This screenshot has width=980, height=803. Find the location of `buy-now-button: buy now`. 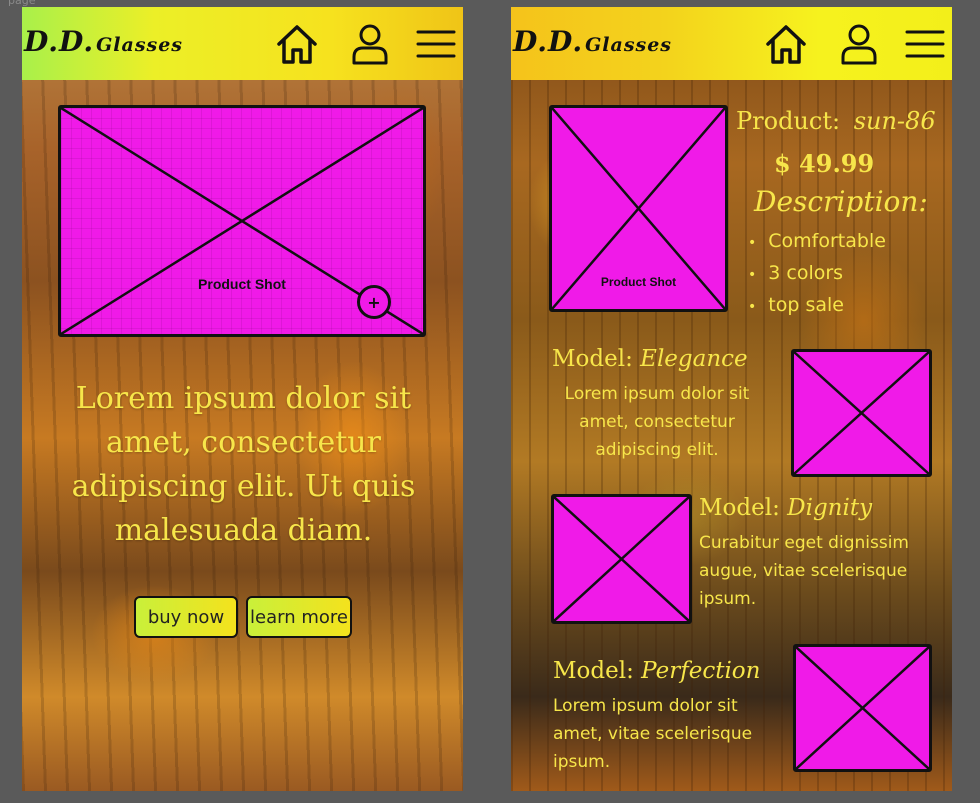

buy-now-button: buy now is located at coordinates (186, 617).